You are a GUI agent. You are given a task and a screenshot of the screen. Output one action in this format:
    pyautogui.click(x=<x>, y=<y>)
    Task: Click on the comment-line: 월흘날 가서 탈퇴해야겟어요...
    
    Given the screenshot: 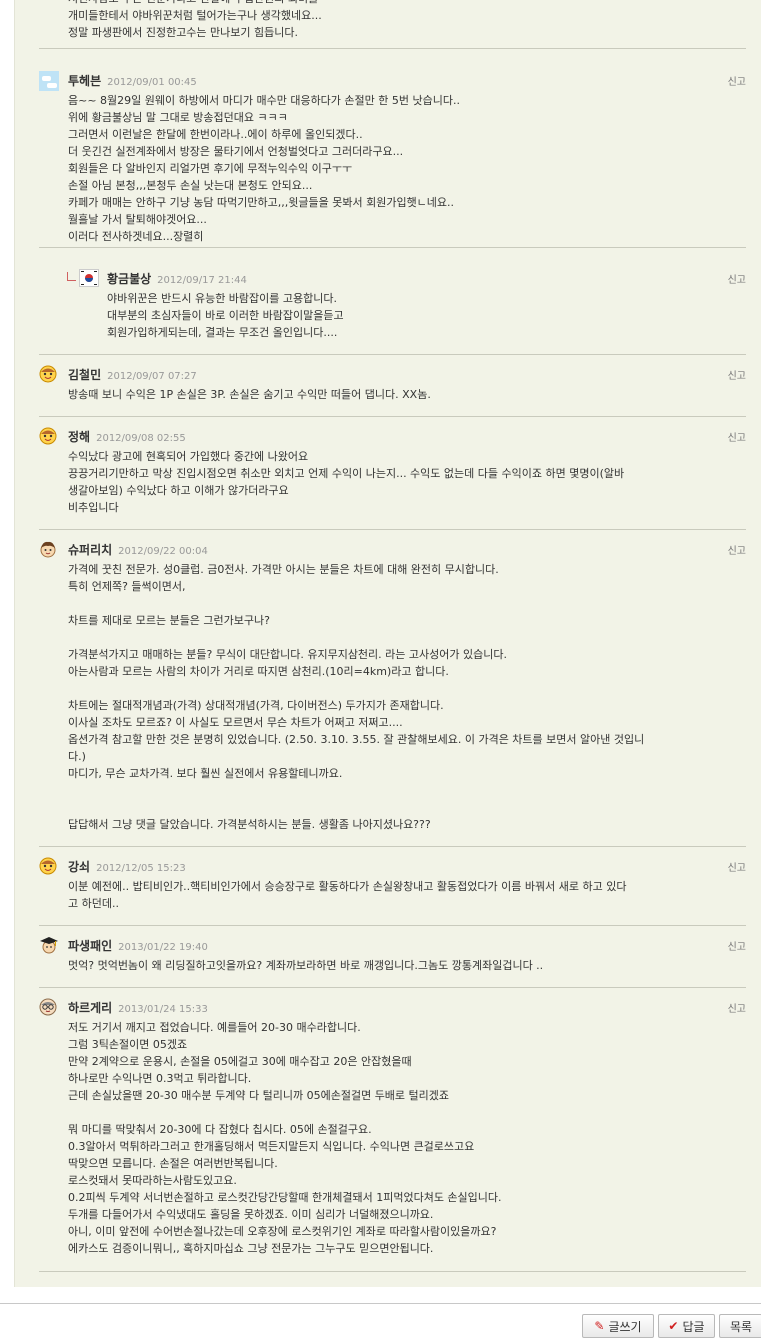 What is the action you would take?
    pyautogui.click(x=137, y=219)
    